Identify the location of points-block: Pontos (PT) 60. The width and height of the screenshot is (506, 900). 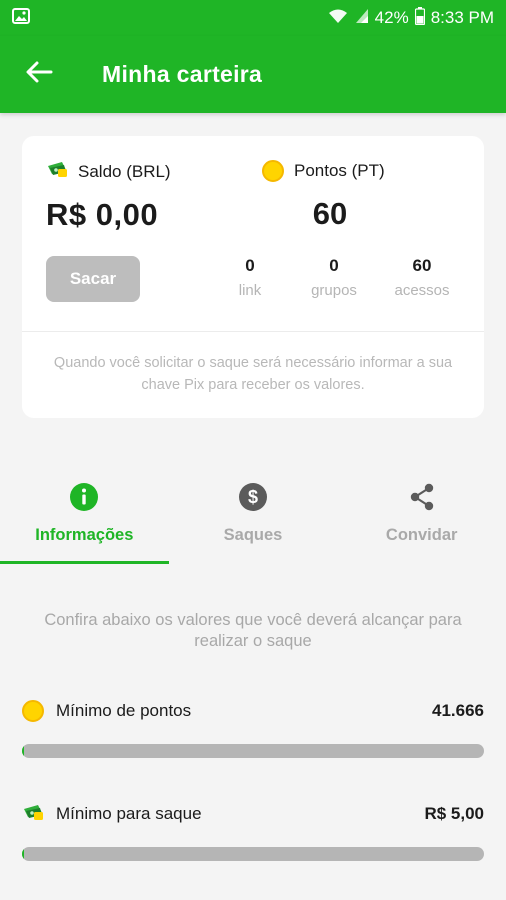
(330, 196).